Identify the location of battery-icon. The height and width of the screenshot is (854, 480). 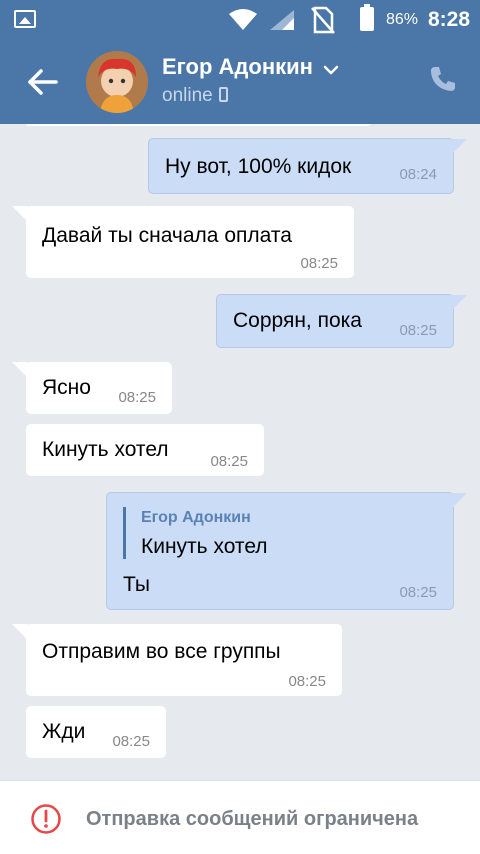
(367, 17).